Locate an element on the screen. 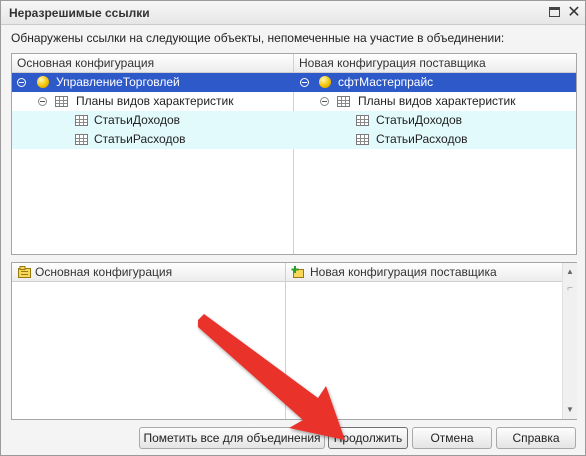 This screenshot has height=456, width=586. tree-row-item: СтатьиРасходов СтатьиРасходов is located at coordinates (294, 139).